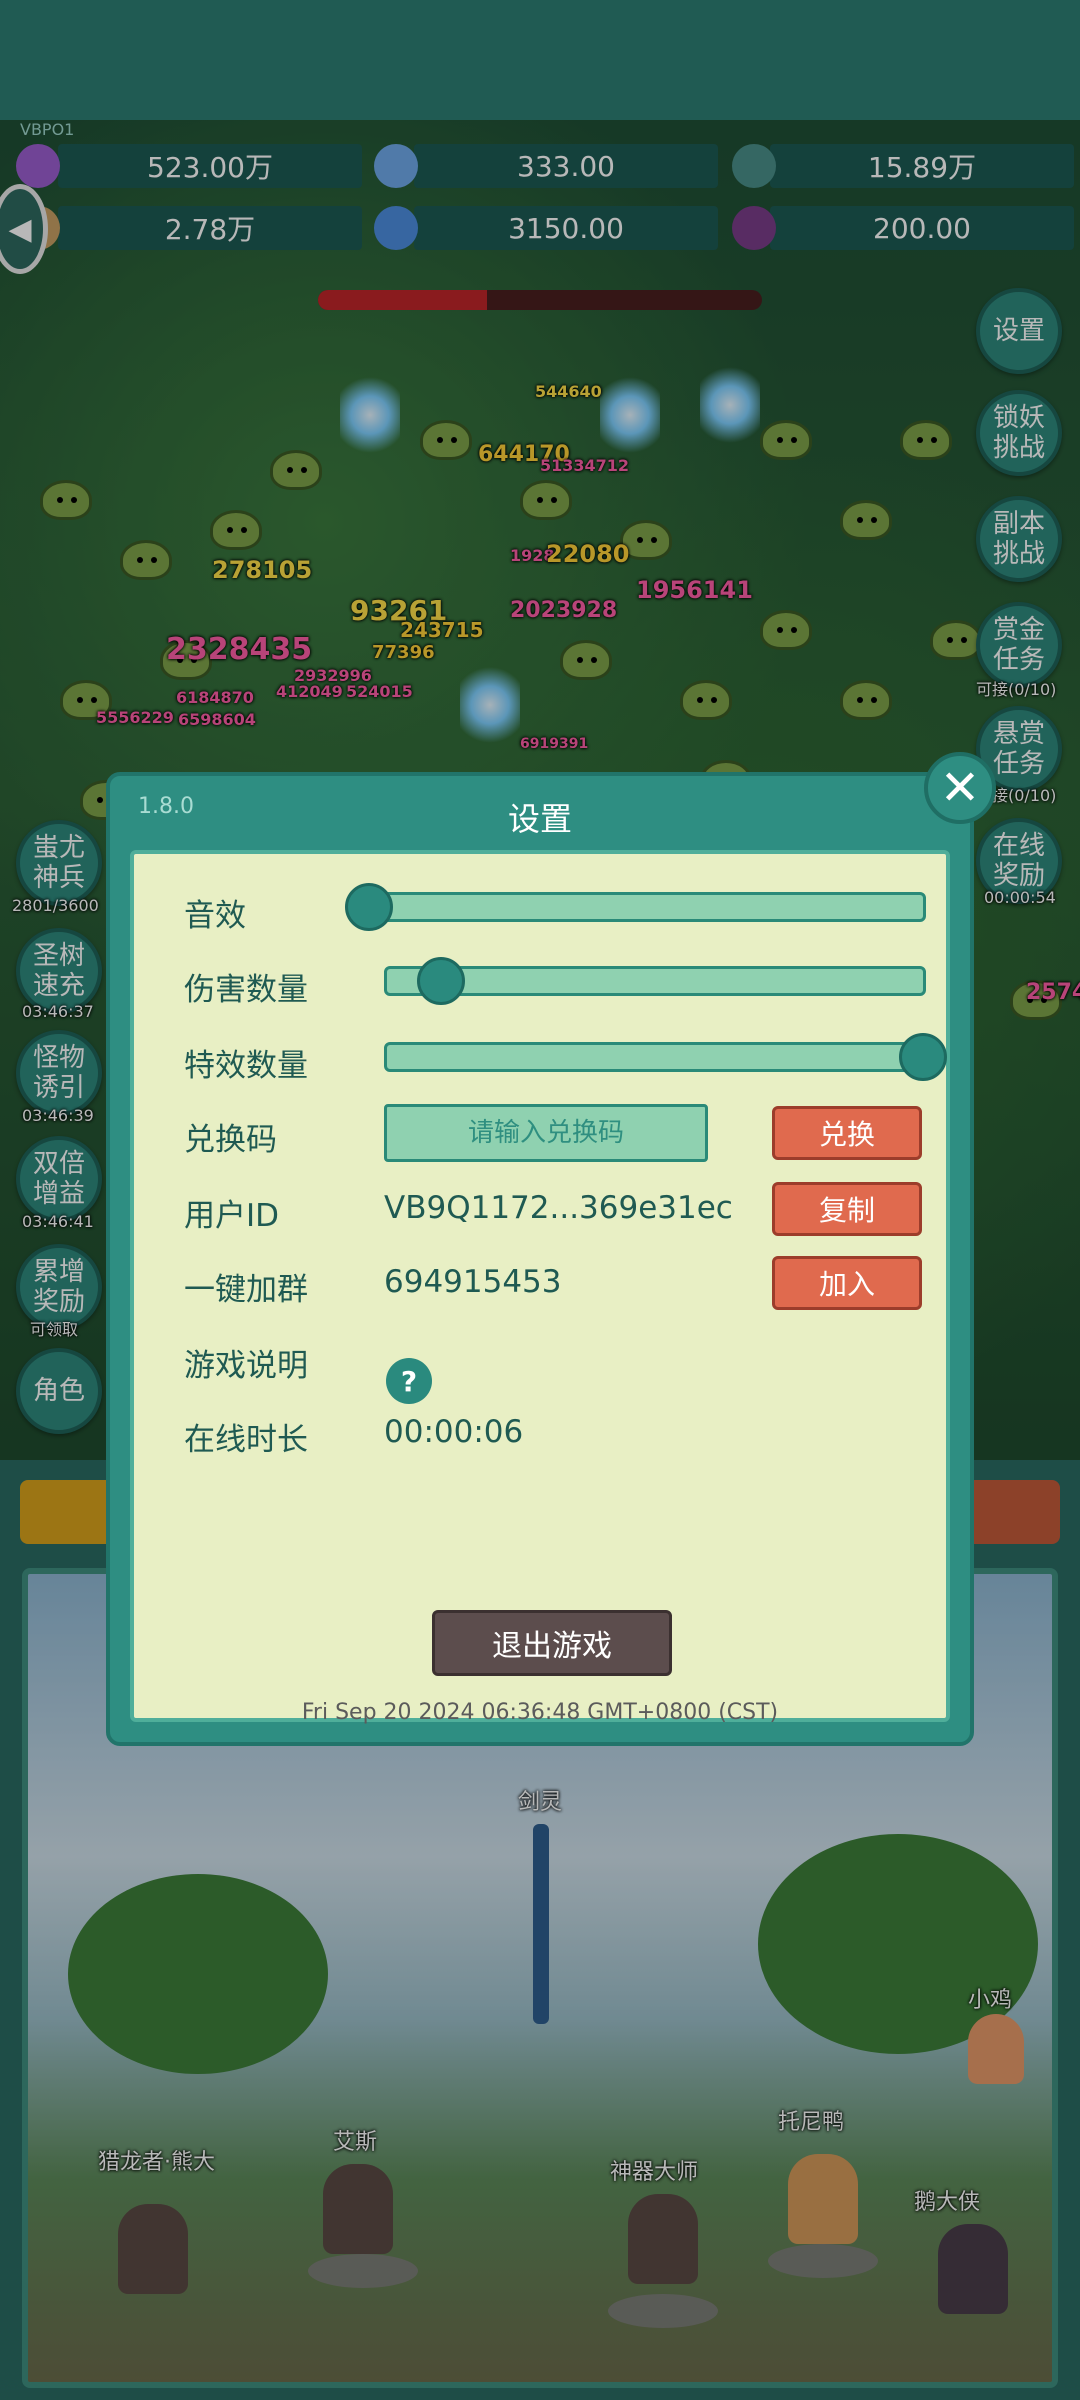  I want to click on server-timestamp: Fri Sep 20 2024 06:36:48 GMT+0800 (CST), so click(540, 1712).